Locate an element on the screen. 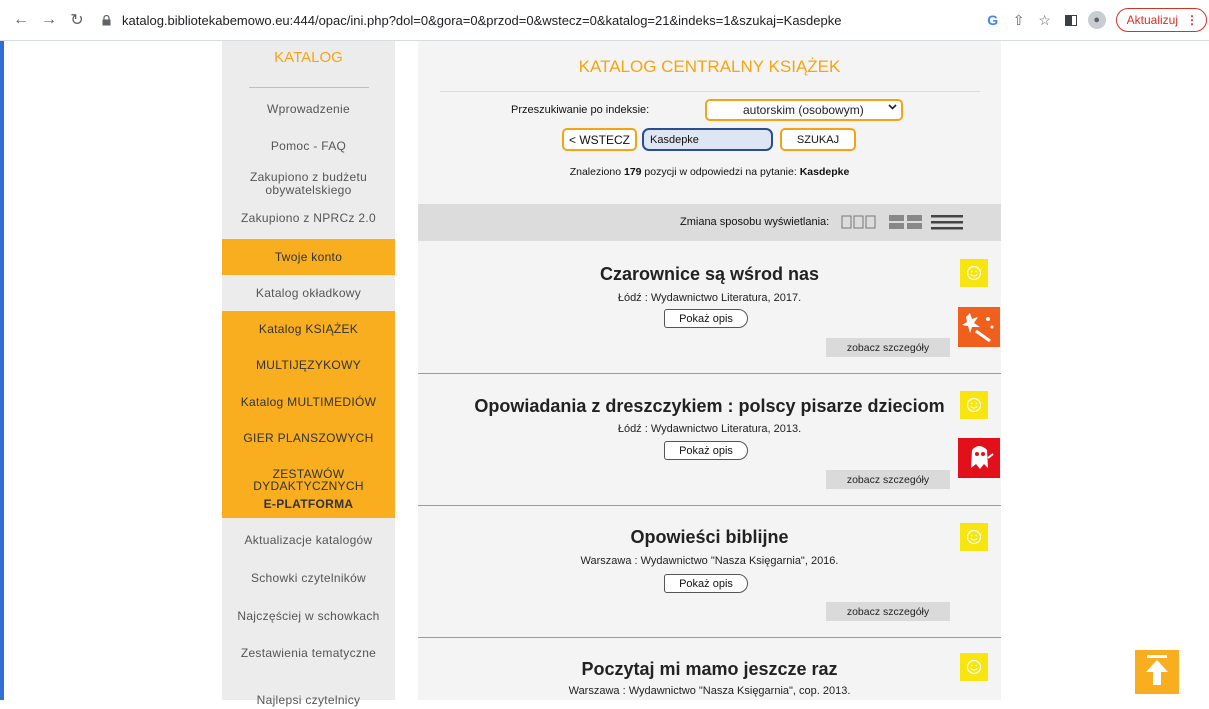  sidebar-item-gier: GIER PLANSZOWYCH is located at coordinates (308, 438).